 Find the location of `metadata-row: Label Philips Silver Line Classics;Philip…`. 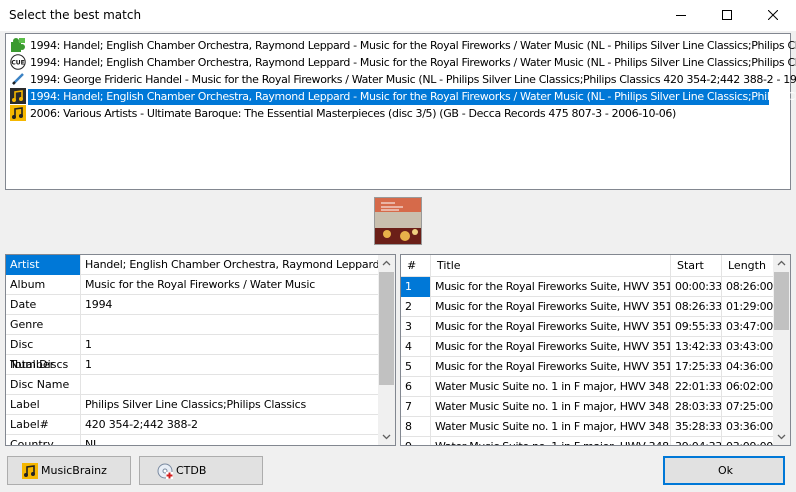

metadata-row: Label Philips Silver Line Classics;Philip… is located at coordinates (192, 405).